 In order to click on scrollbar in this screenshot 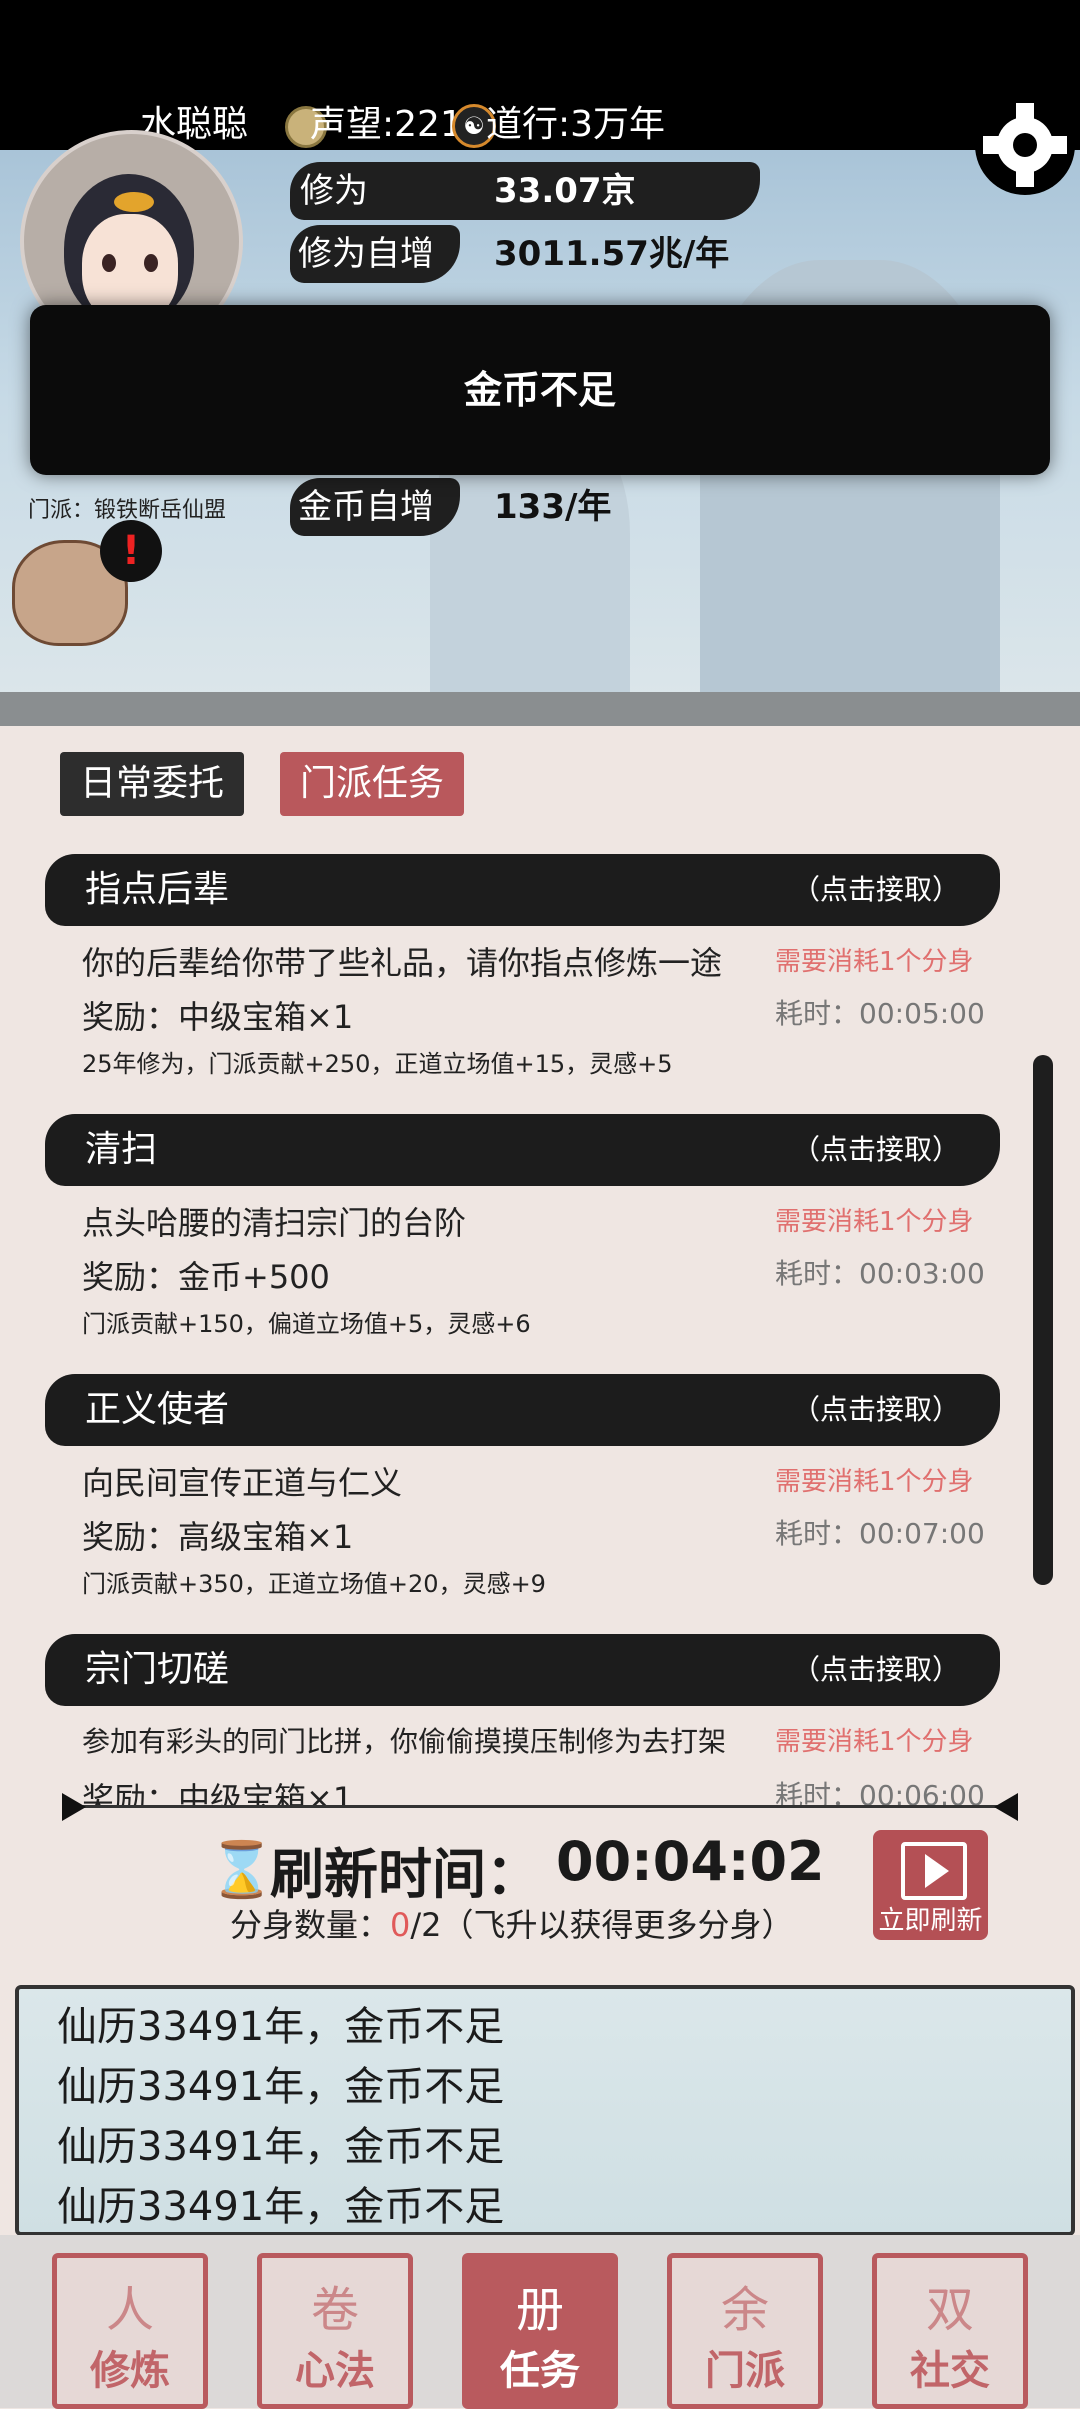, I will do `click(1043, 1320)`.